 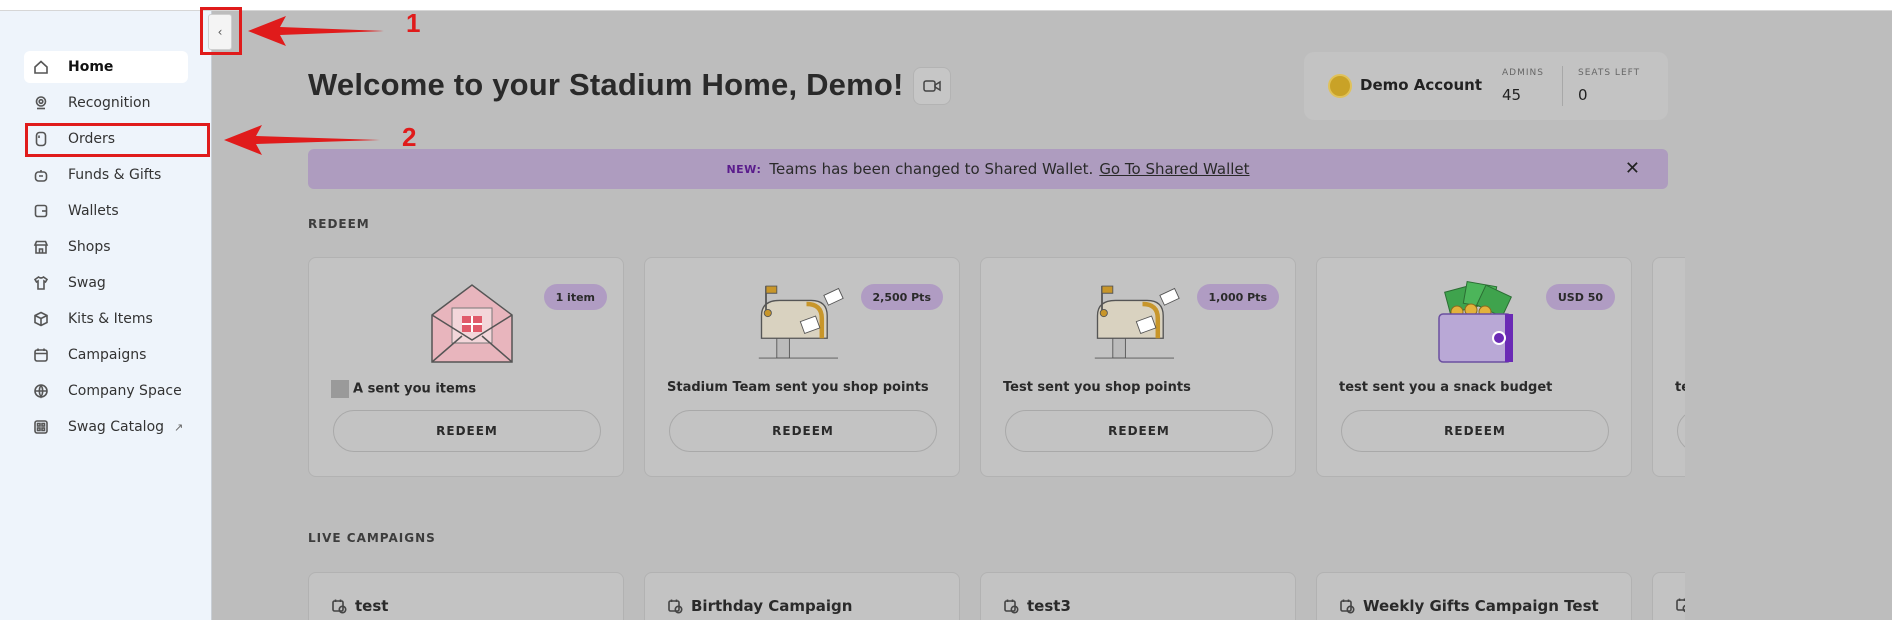 What do you see at coordinates (1562, 86) in the screenshot?
I see `stat-divider` at bounding box center [1562, 86].